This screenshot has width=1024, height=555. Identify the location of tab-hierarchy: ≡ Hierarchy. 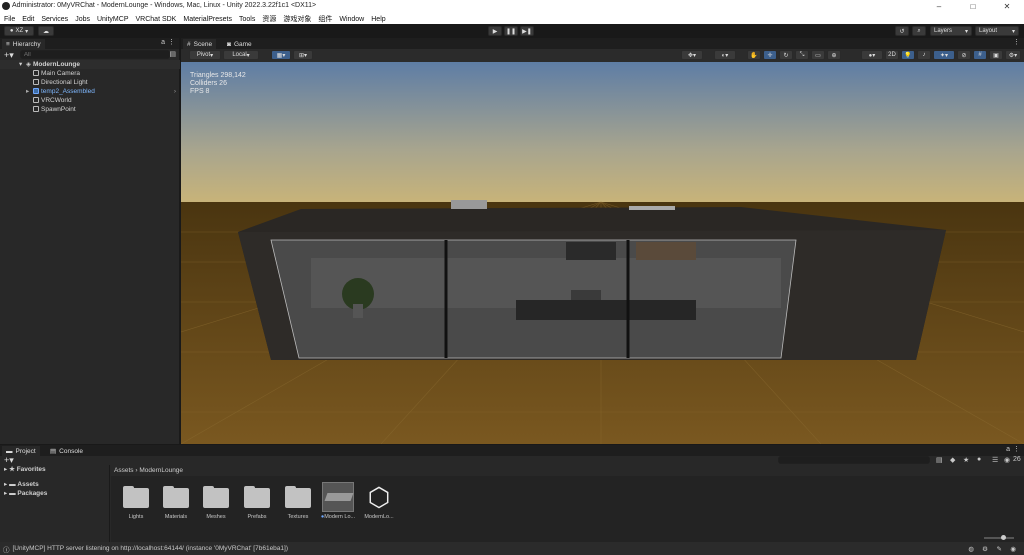
(23, 44).